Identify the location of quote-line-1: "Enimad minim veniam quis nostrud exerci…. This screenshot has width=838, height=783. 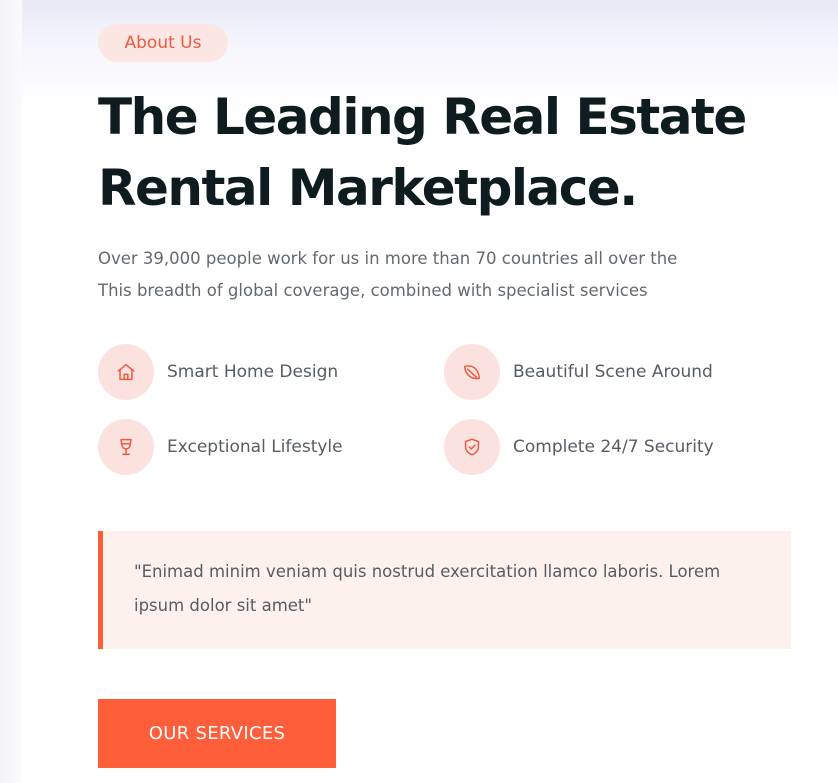
(427, 571).